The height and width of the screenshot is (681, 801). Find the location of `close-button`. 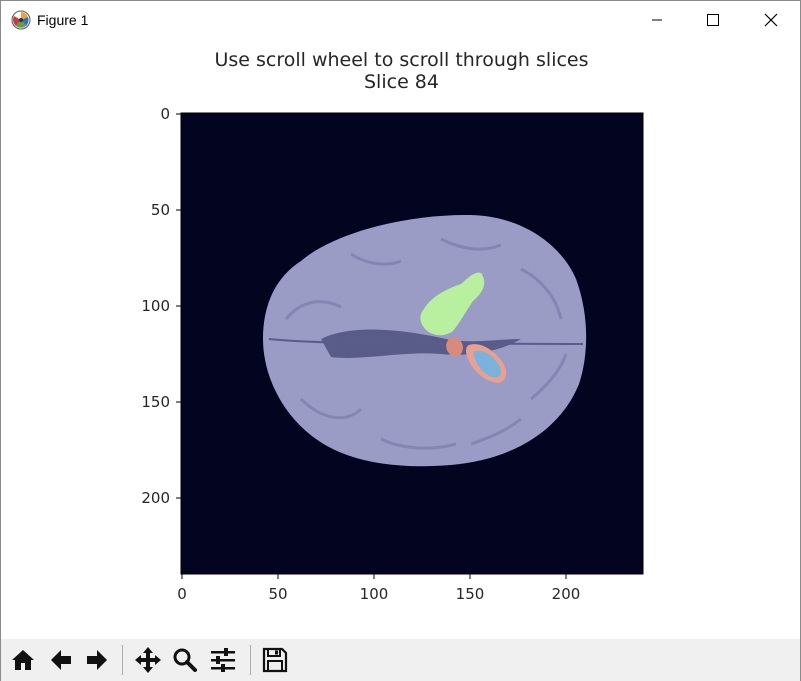

close-button is located at coordinates (771, 20).